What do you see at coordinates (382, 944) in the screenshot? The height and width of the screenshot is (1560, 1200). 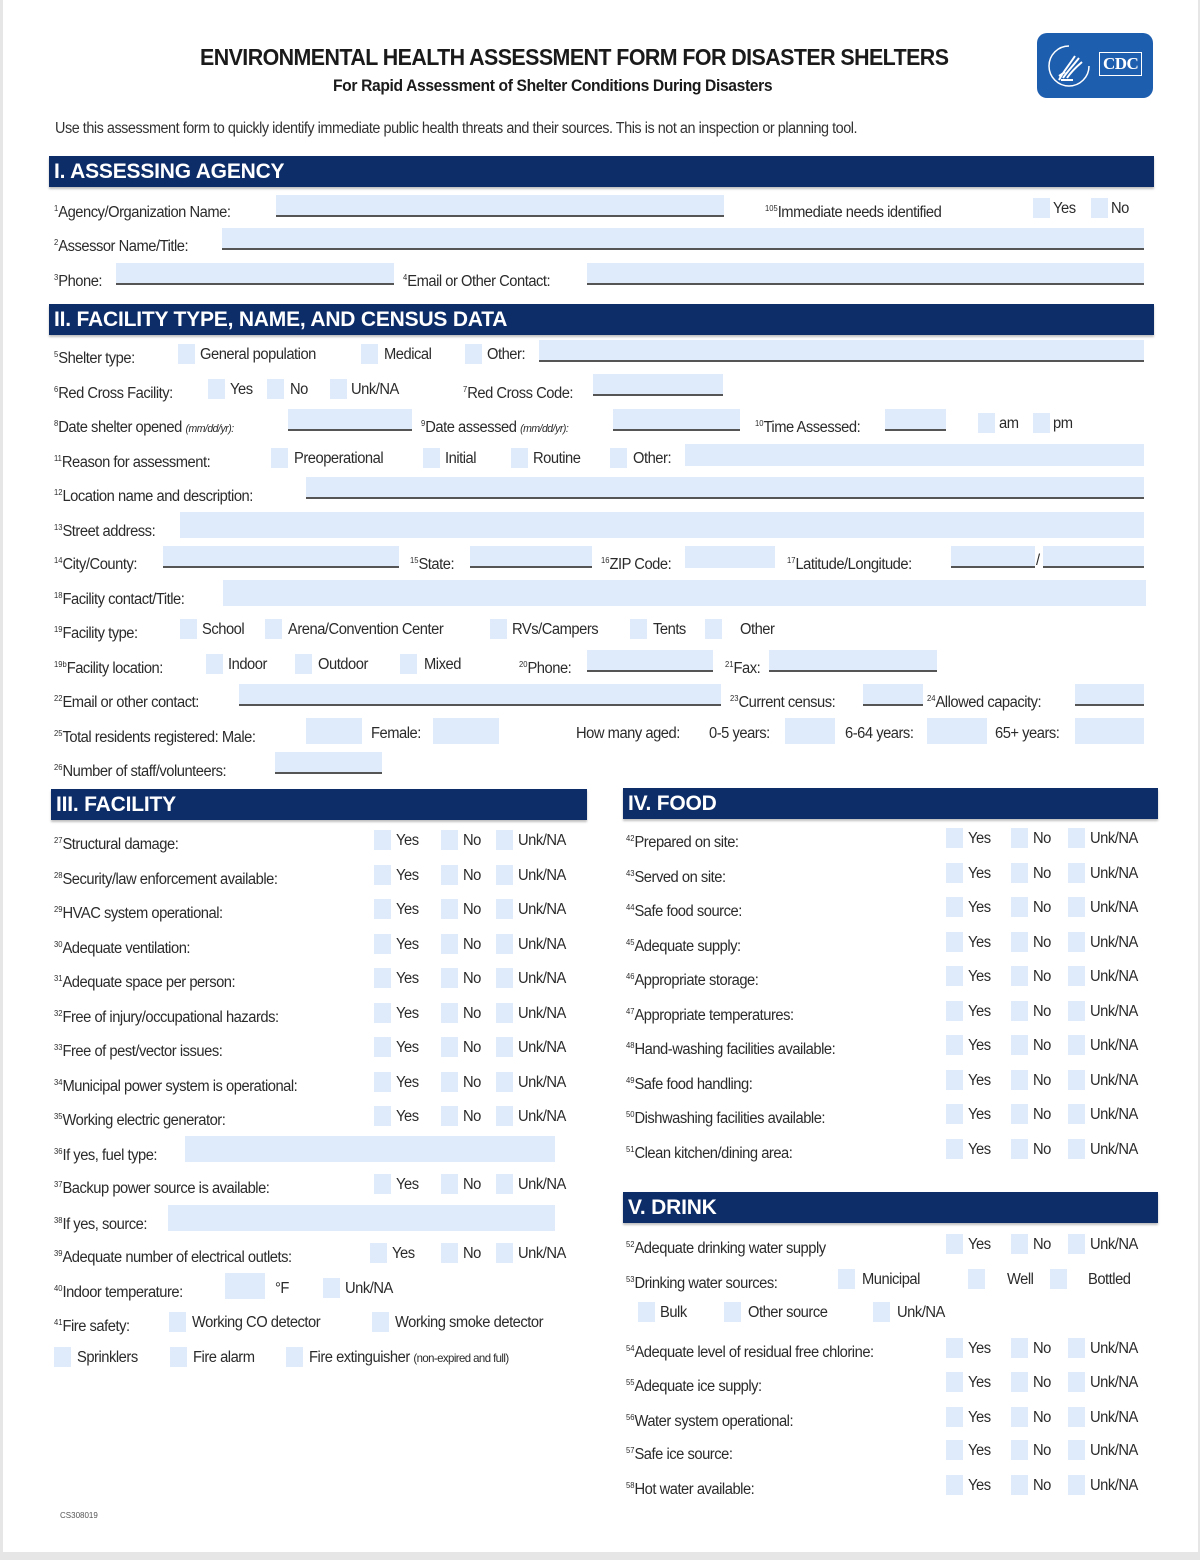 I see `facility-q30-yes-checkbox` at bounding box center [382, 944].